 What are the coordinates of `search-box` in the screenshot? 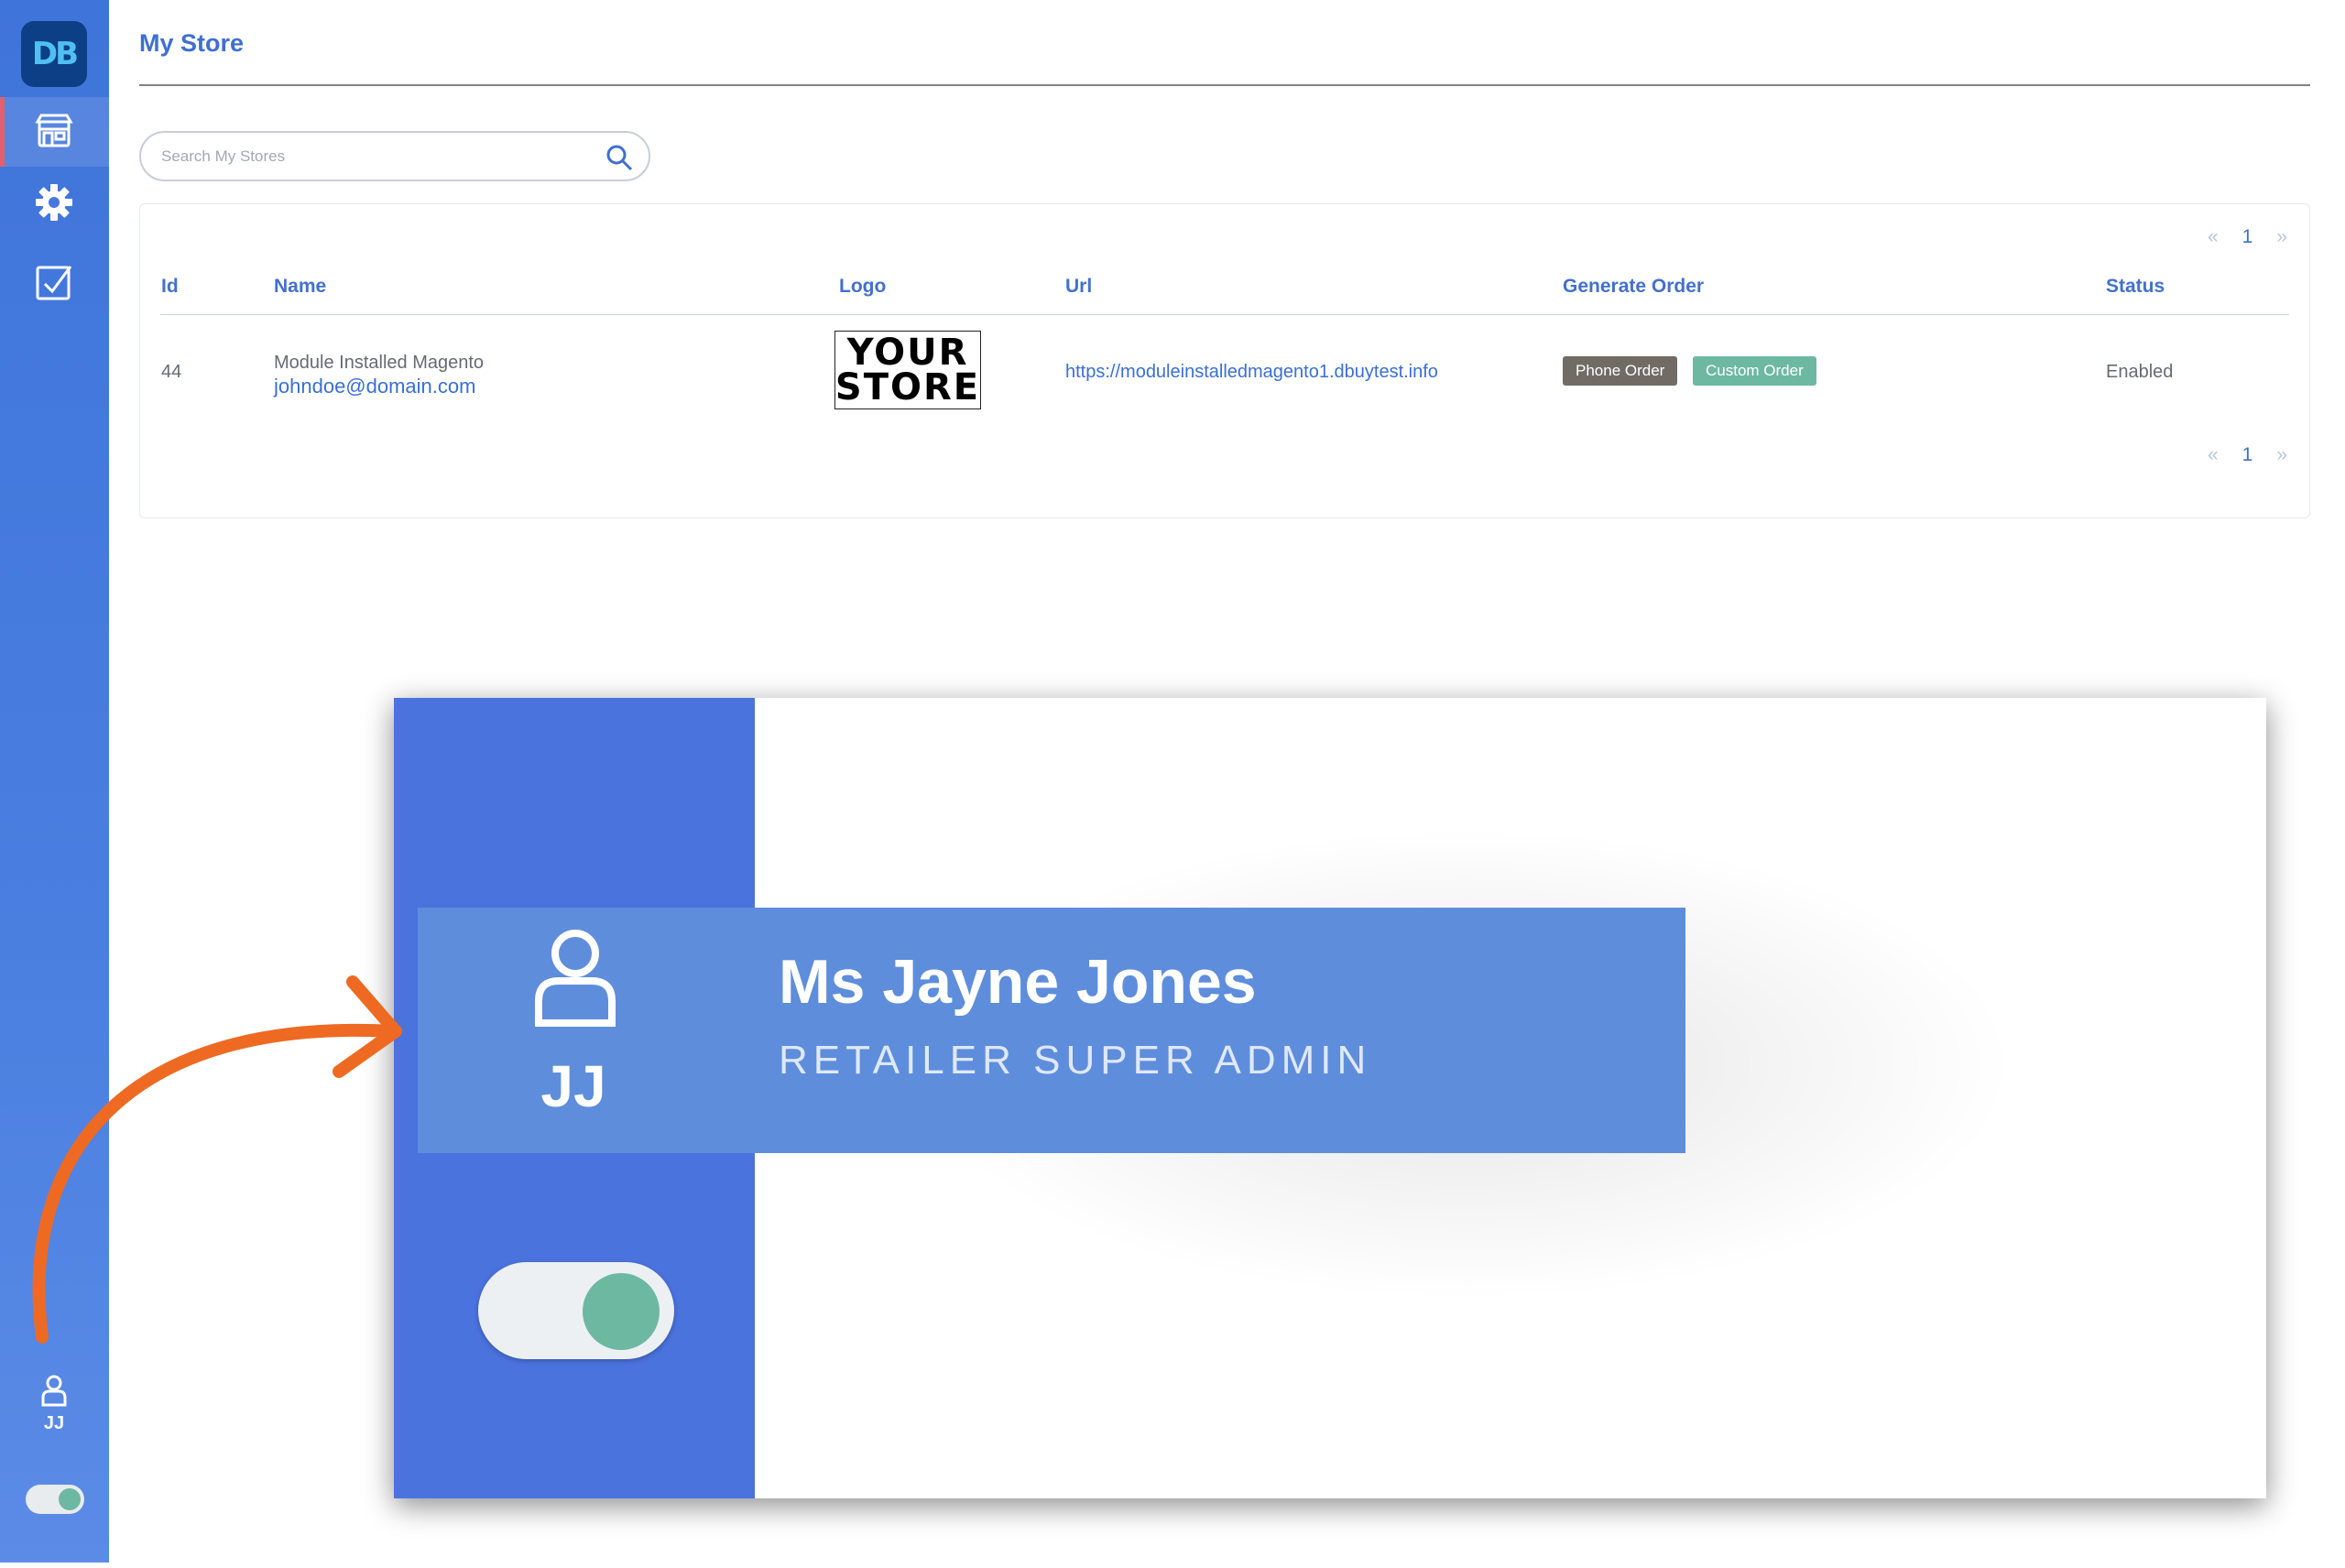 It's located at (394, 156).